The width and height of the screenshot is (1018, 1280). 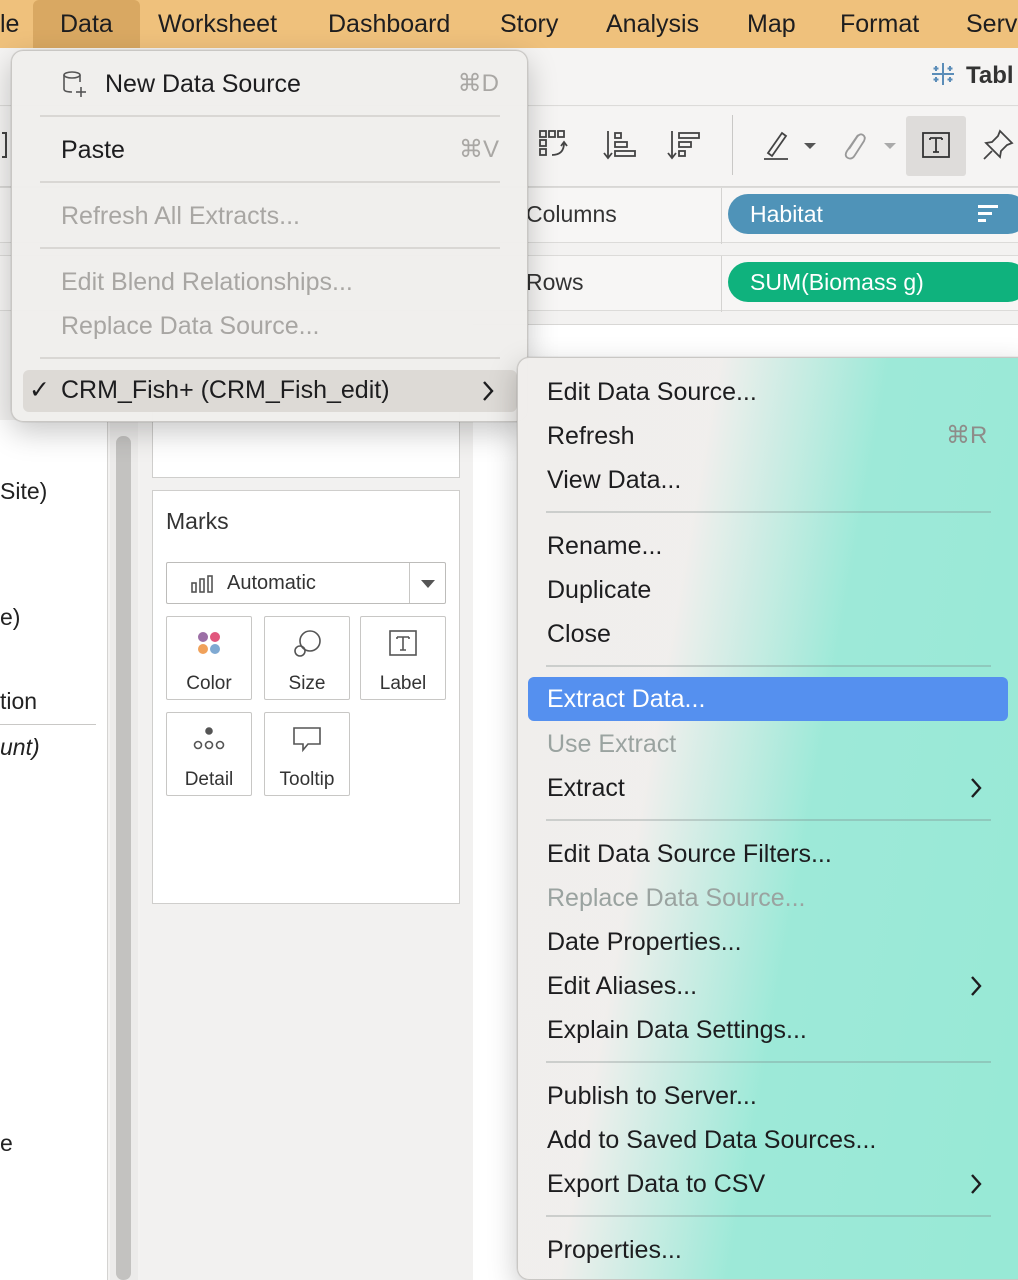 I want to click on menu-worksheet: Worksheet, so click(x=217, y=24).